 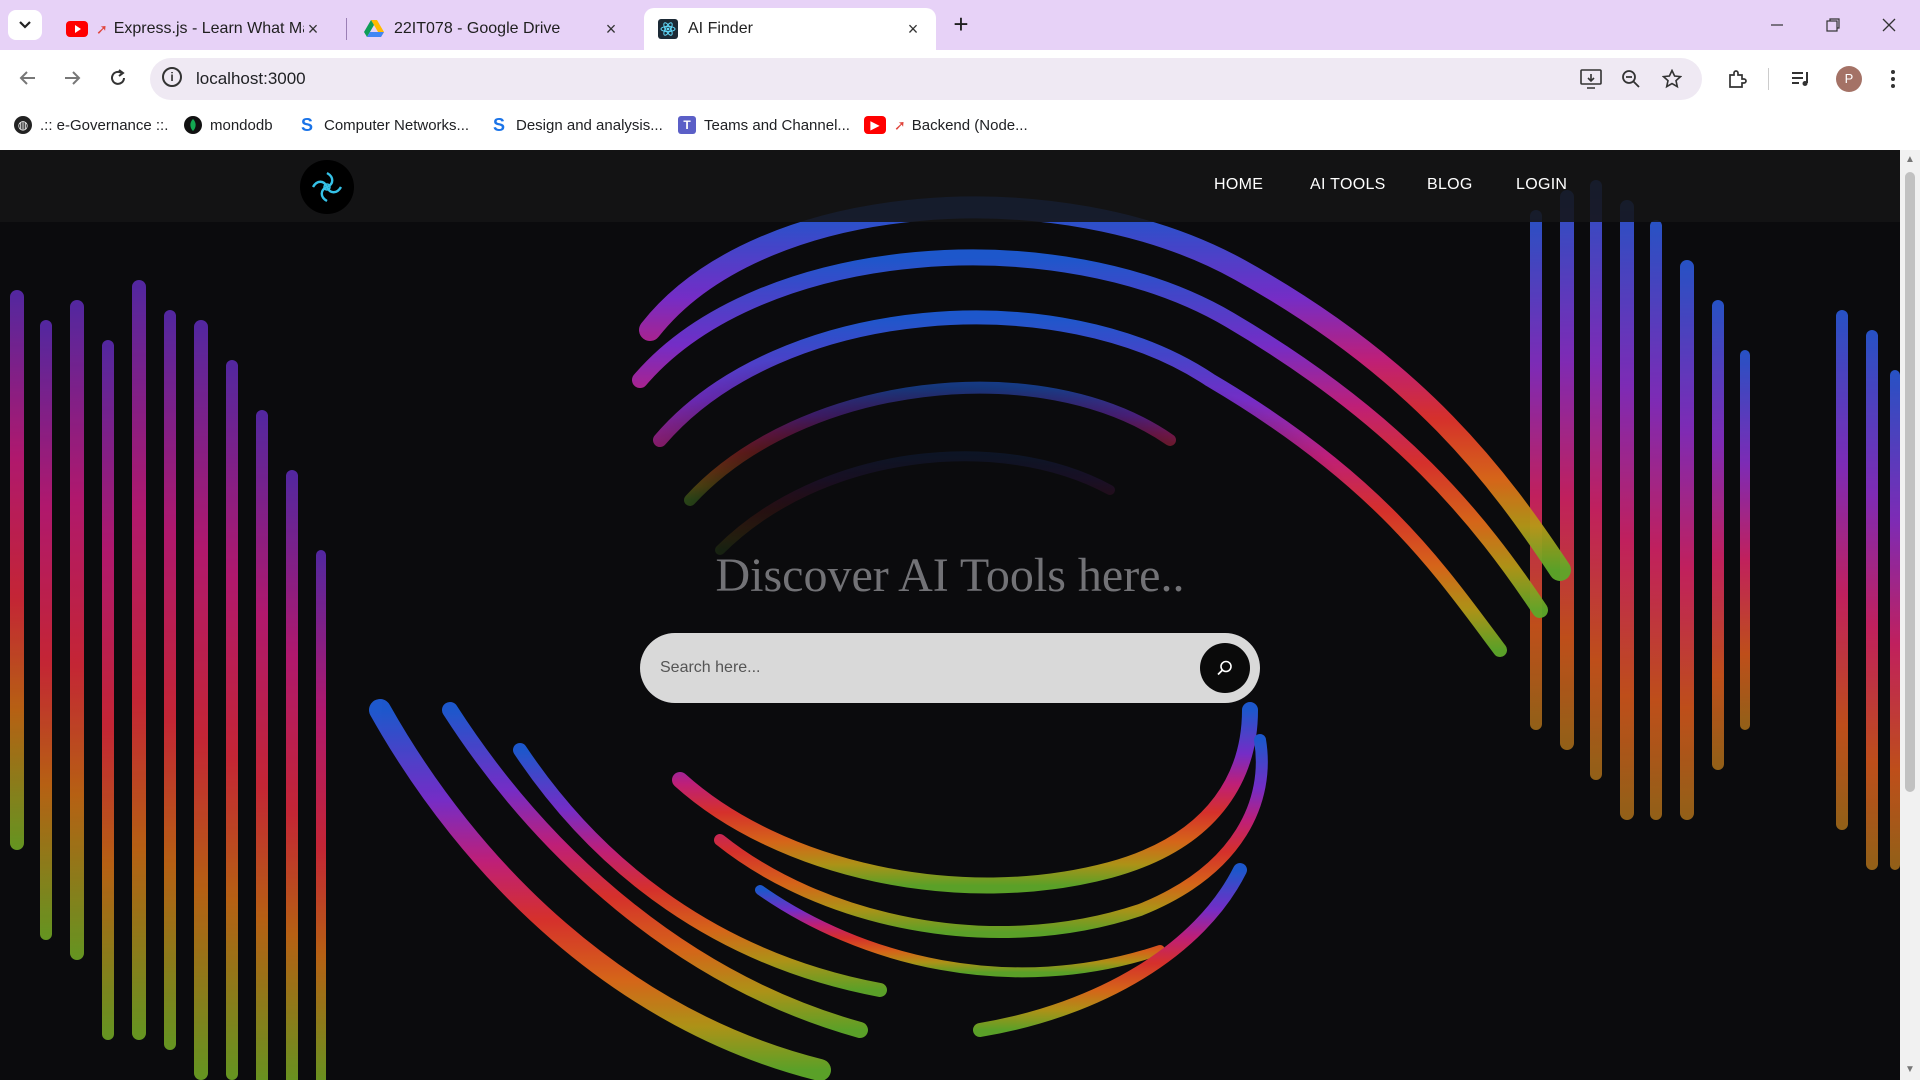 I want to click on tab-express: ➚ Express.js - Learn What Mat ×, so click(x=194, y=29).